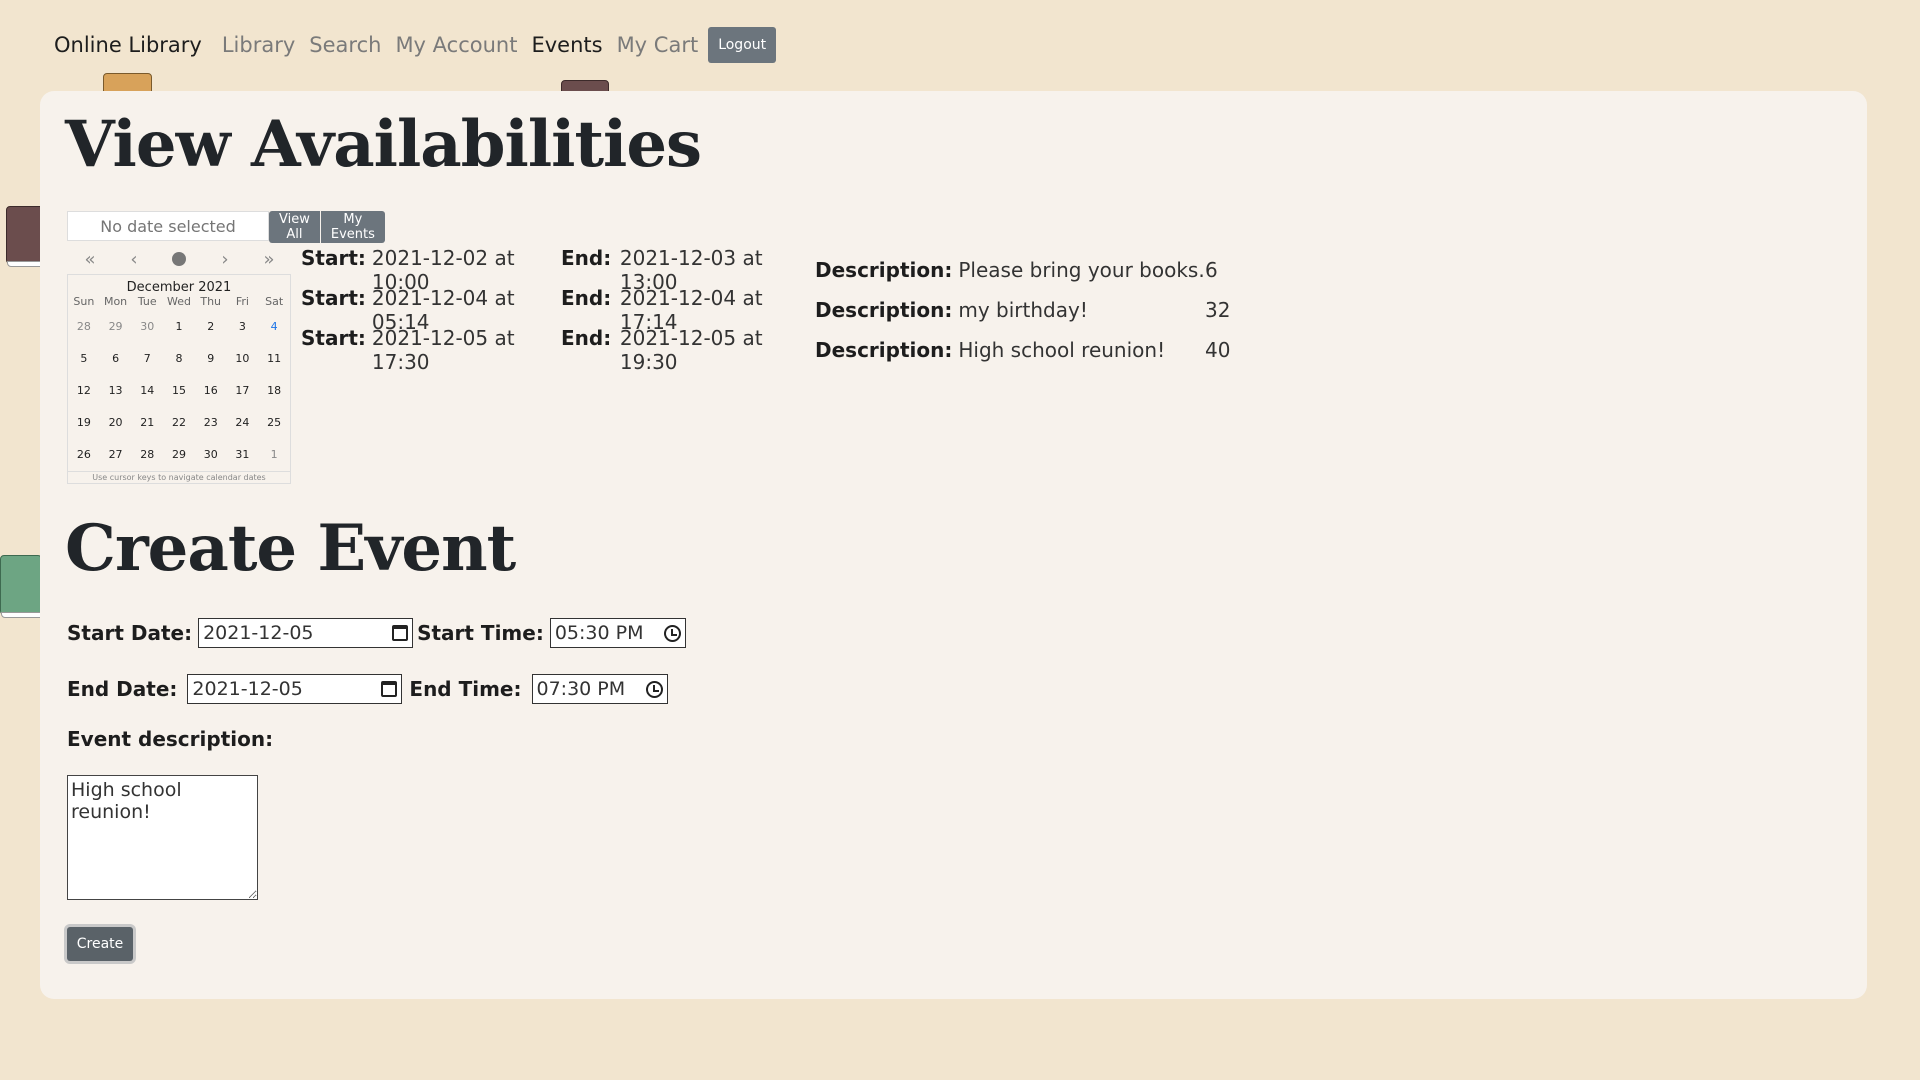 The height and width of the screenshot is (1080, 1920). I want to click on calendar-day: 10, so click(243, 359).